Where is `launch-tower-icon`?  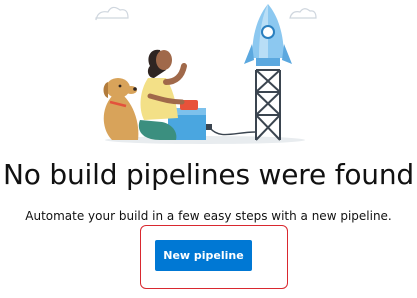
launch-tower-icon is located at coordinates (268, 105).